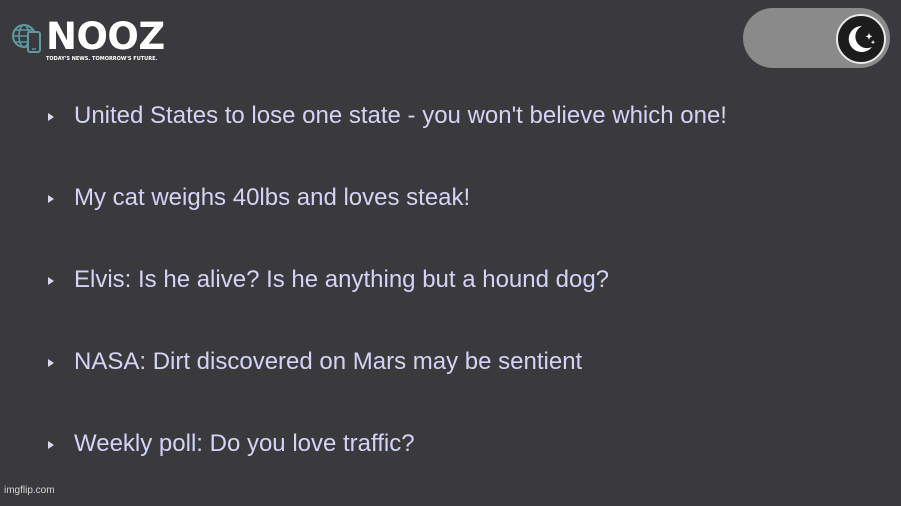 Image resolution: width=901 pixels, height=506 pixels. What do you see at coordinates (105, 36) in the screenshot?
I see `brand-name: NOOZ` at bounding box center [105, 36].